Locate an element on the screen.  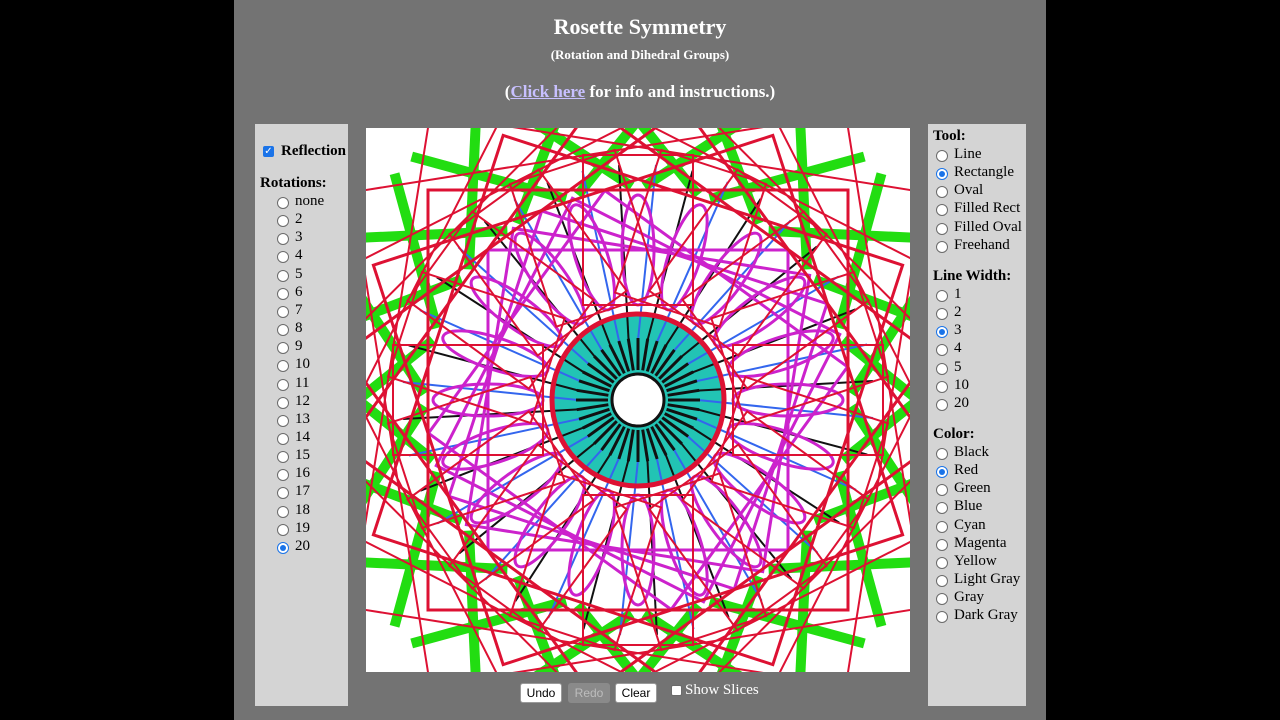
rotation-label: 5 is located at coordinates (299, 273).